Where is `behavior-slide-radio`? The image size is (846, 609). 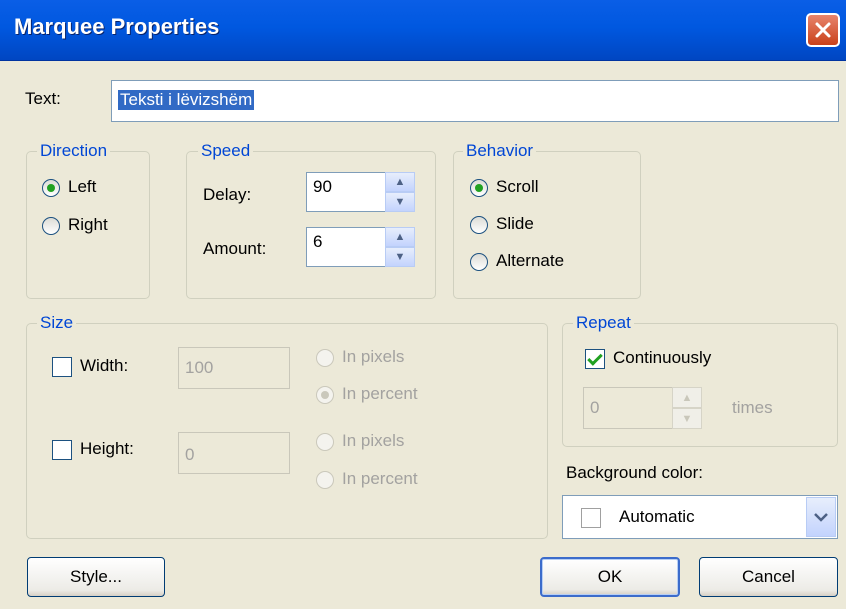
behavior-slide-radio is located at coordinates (479, 225).